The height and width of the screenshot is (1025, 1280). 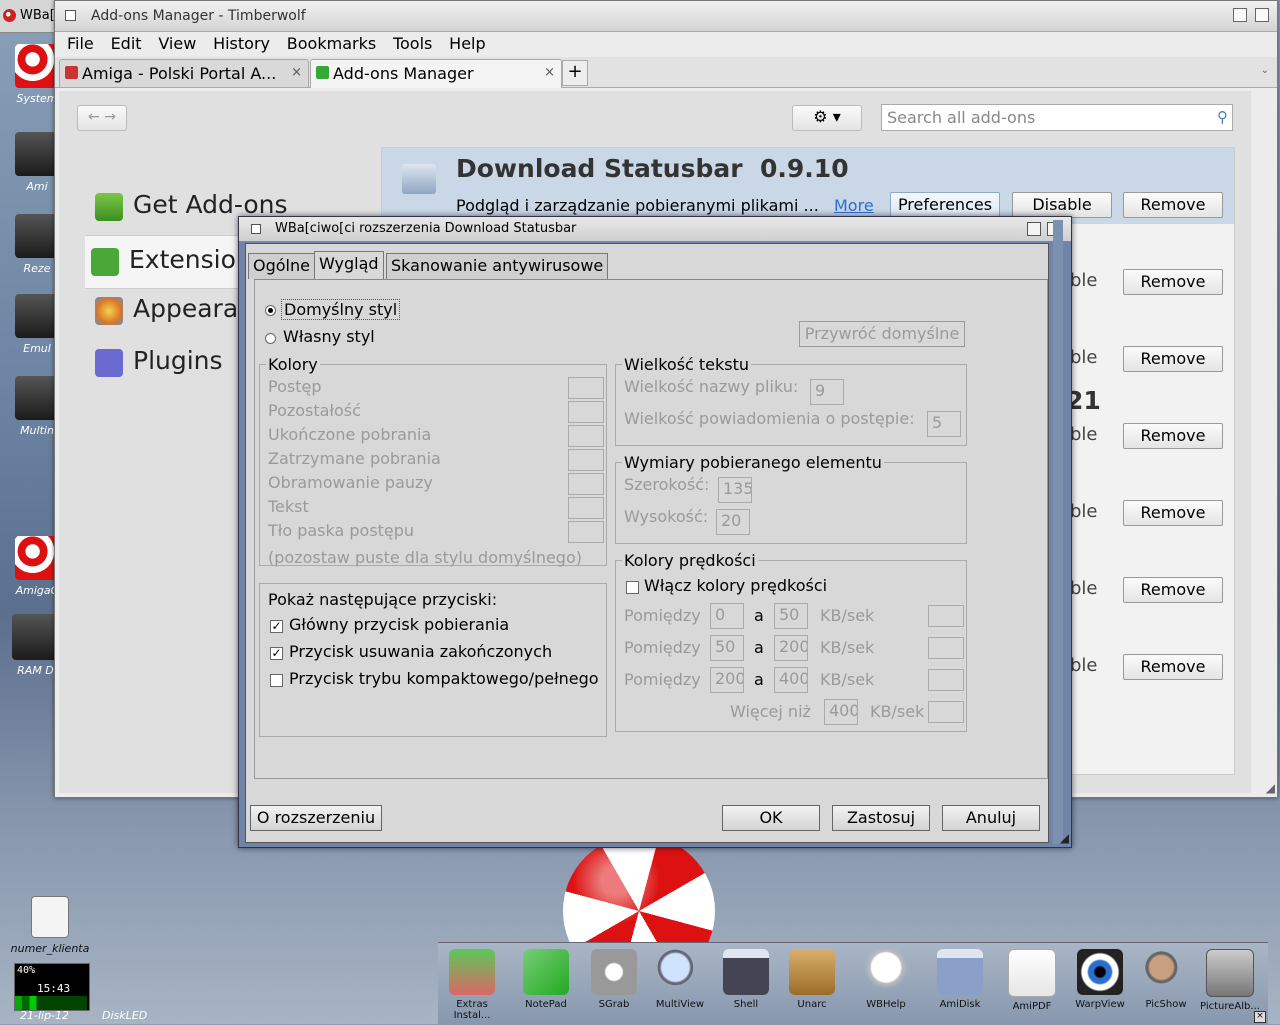 What do you see at coordinates (960, 978) in the screenshot?
I see `dock-item-amidisk: AmiDisk` at bounding box center [960, 978].